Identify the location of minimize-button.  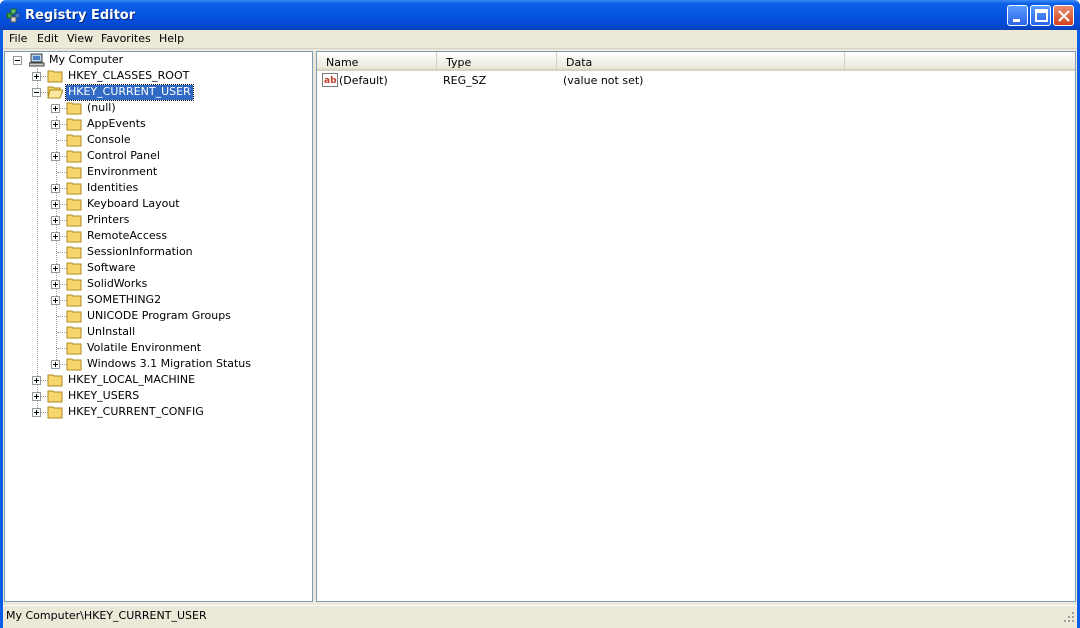
(1017, 15).